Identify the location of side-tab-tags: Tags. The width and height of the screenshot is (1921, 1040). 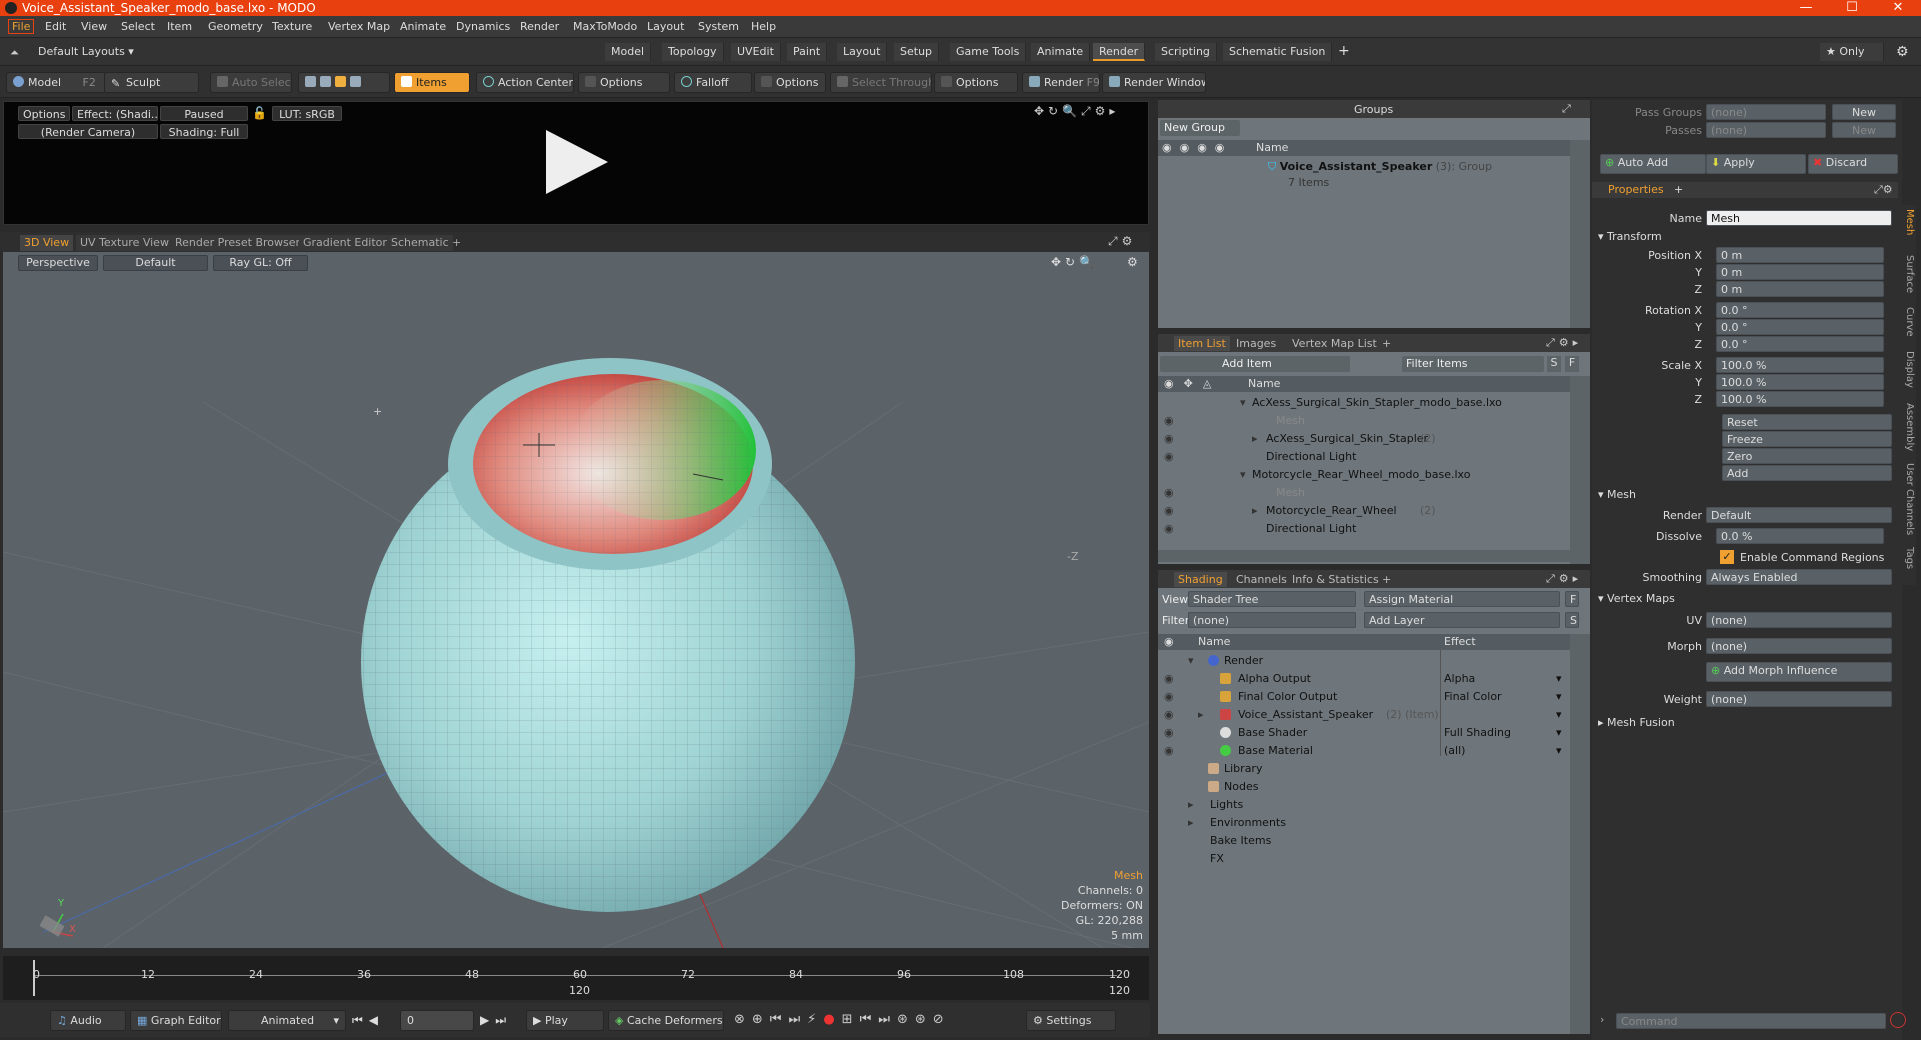
(1906, 558).